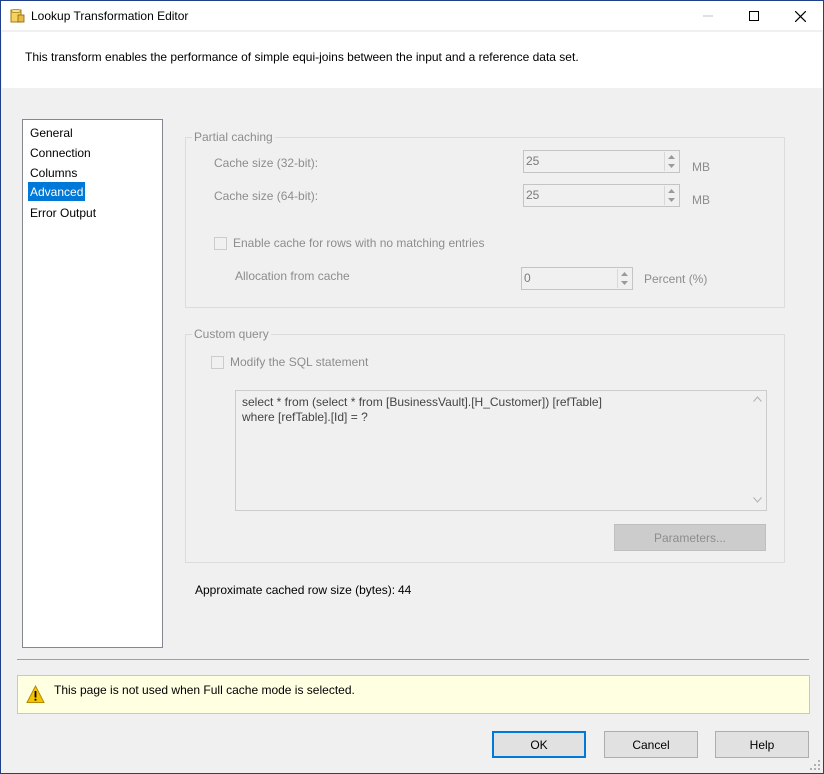 This screenshot has width=824, height=774. I want to click on cache64-arrows, so click(671, 195).